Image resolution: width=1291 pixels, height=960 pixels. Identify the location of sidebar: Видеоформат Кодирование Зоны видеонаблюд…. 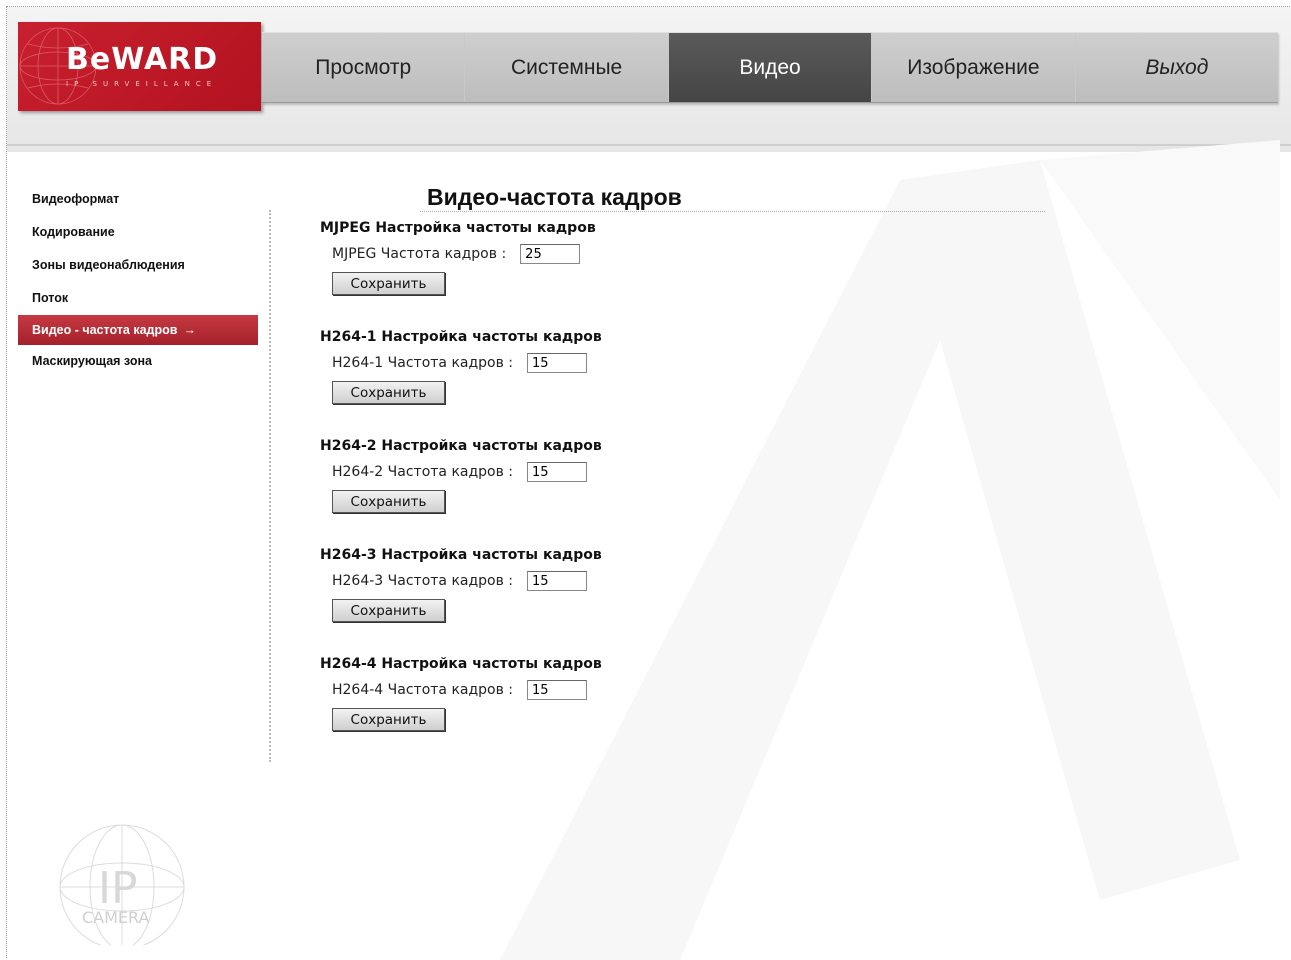
(138, 280).